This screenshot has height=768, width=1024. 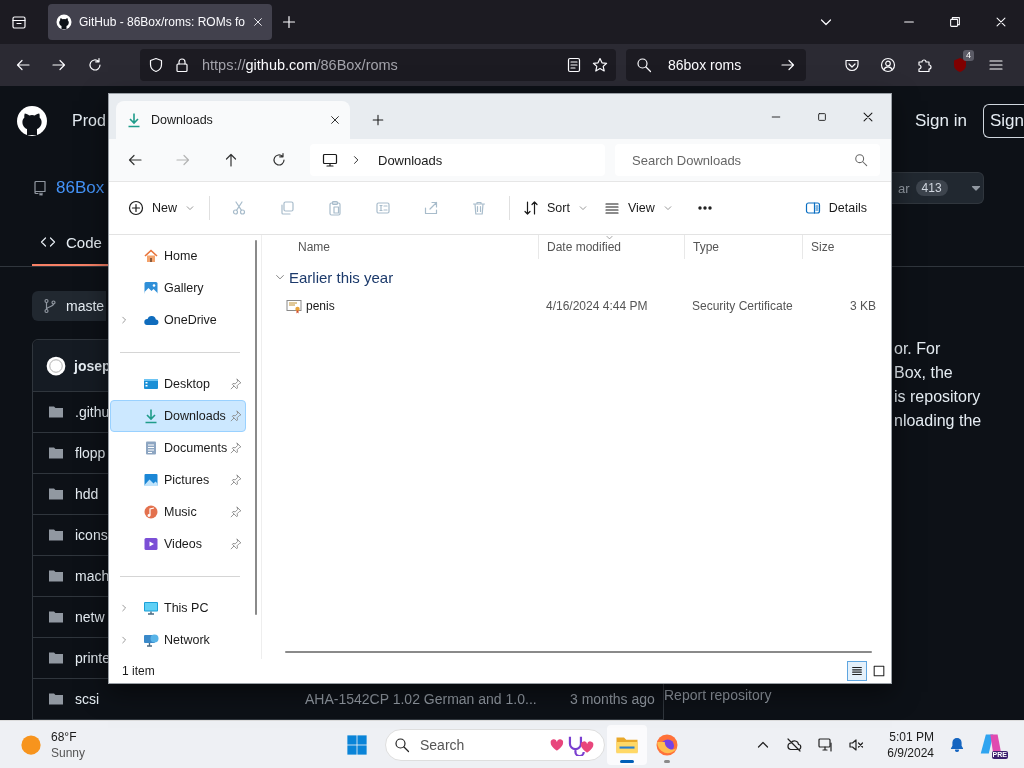 What do you see at coordinates (50, 306) in the screenshot?
I see `branch-icon` at bounding box center [50, 306].